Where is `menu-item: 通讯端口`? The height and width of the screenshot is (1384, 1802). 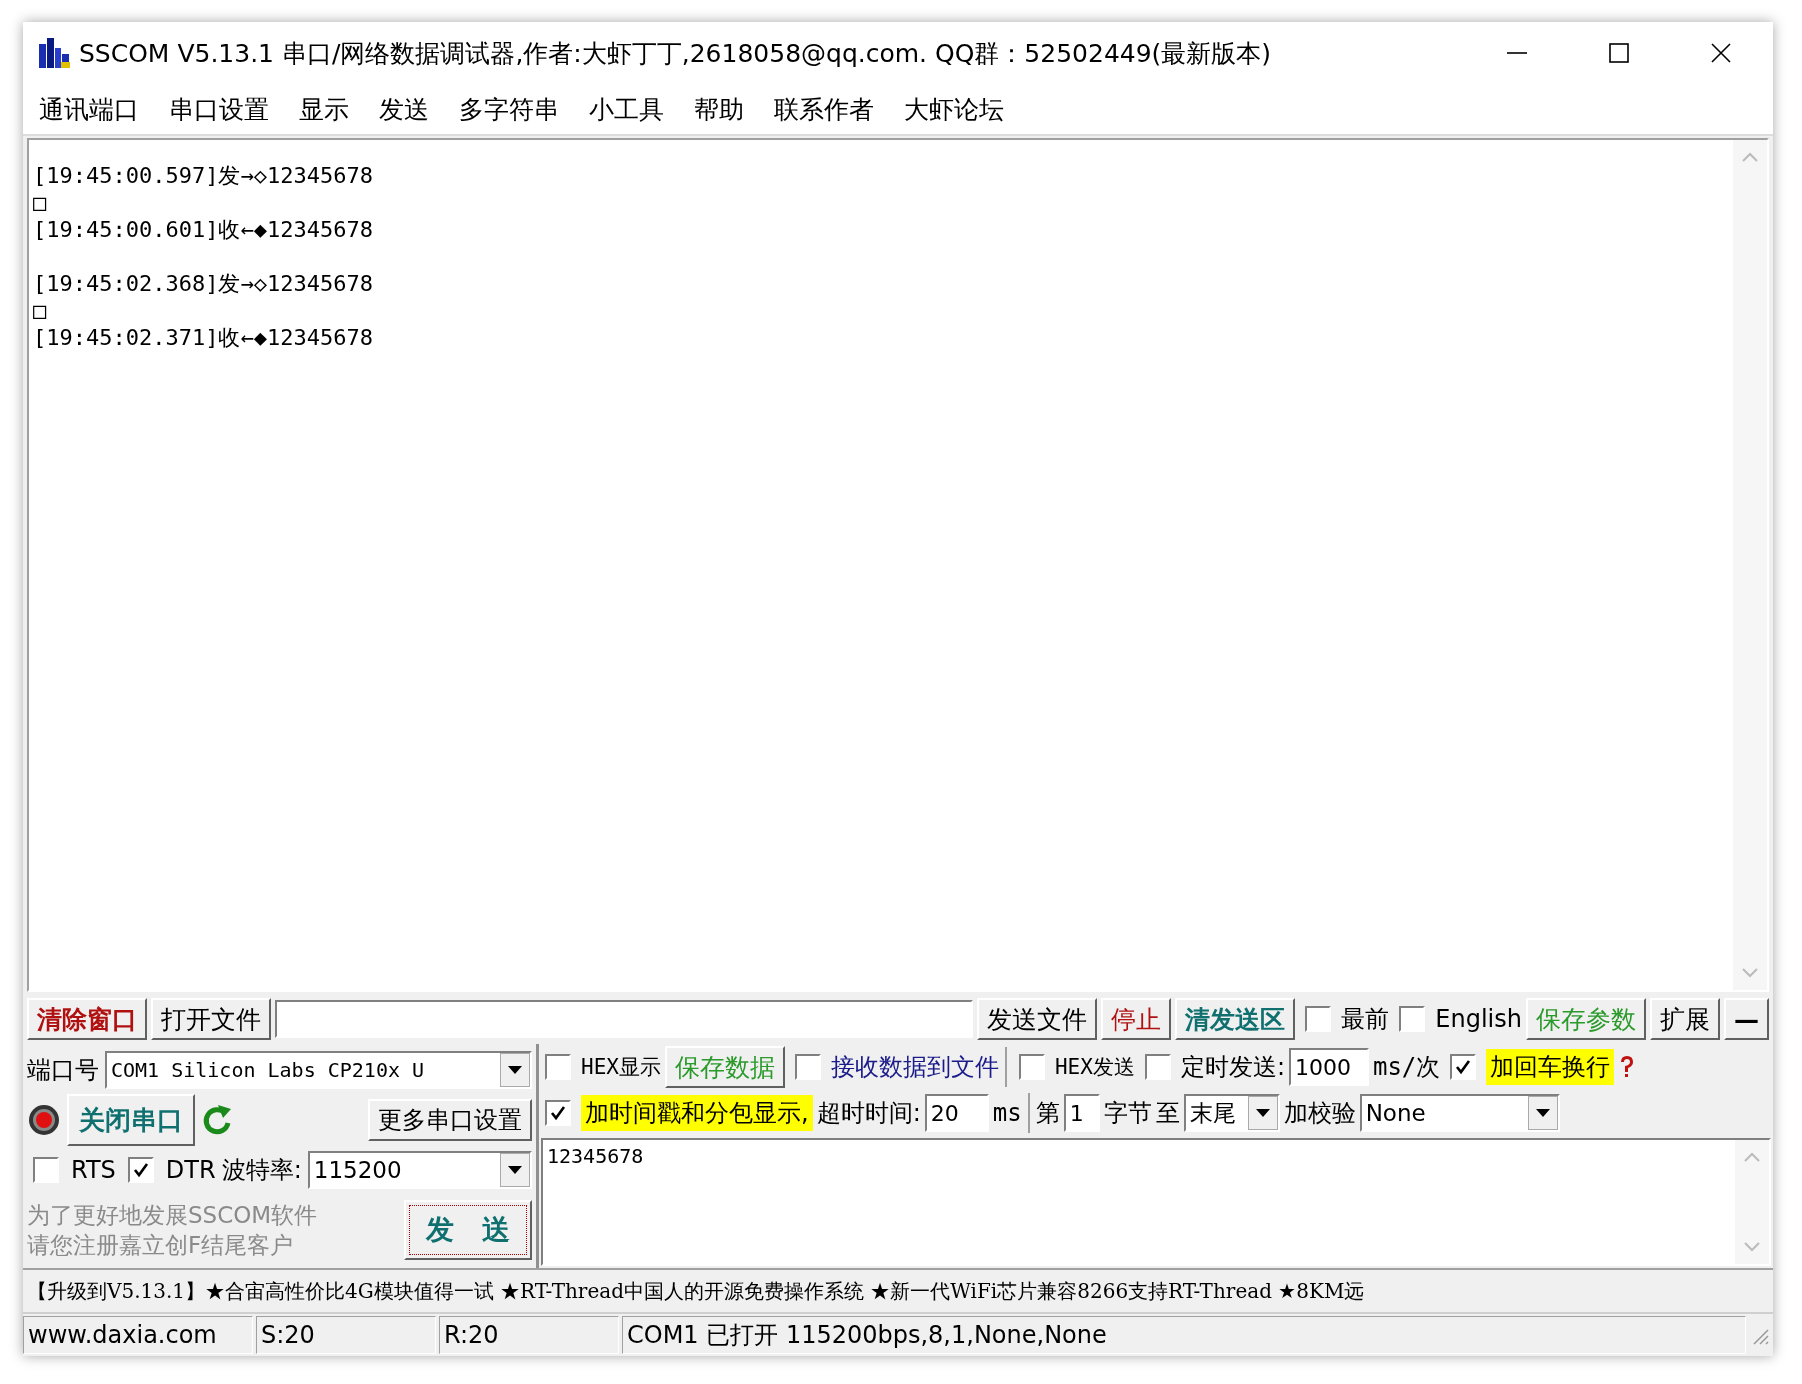
menu-item: 通讯端口 is located at coordinates (89, 109).